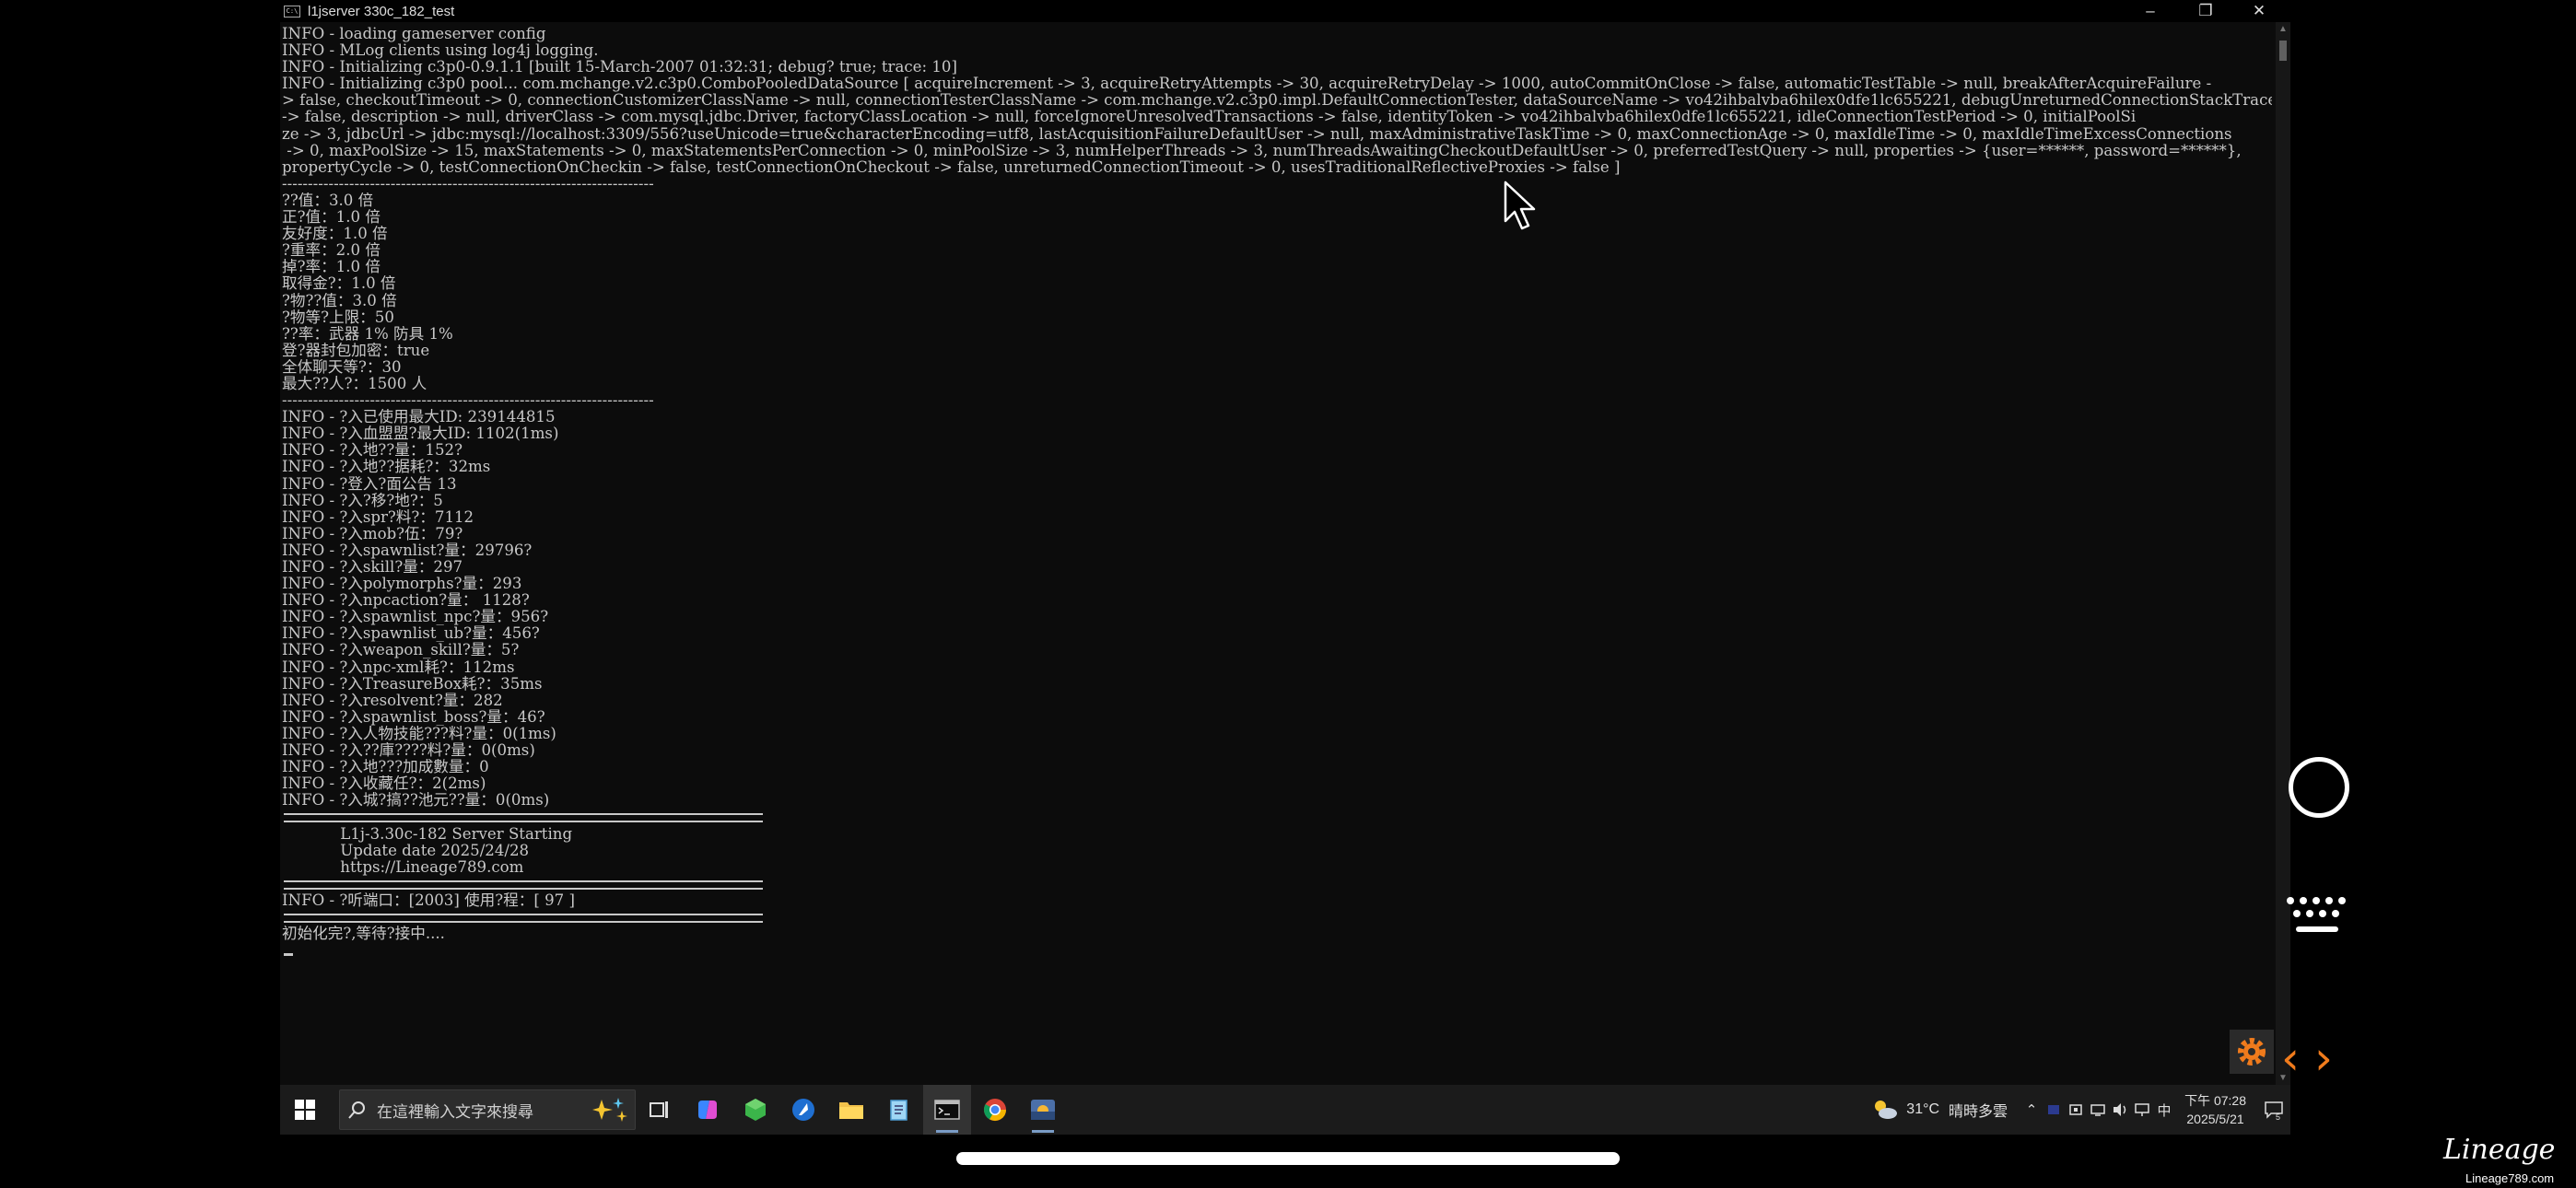 This screenshot has width=2576, height=1188. Describe the element at coordinates (386, 468) in the screenshot. I see `console-line: INFO - ?入地??据耗?：32ms` at that location.